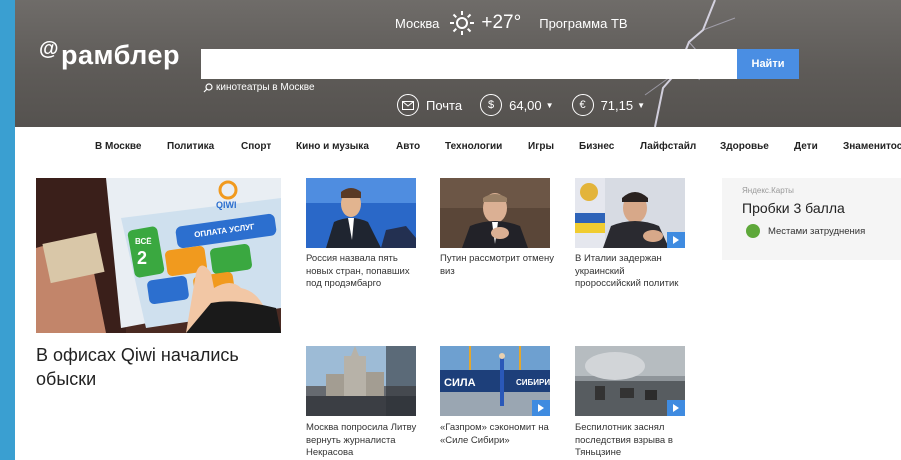  What do you see at coordinates (190, 146) in the screenshot?
I see `nav-item: Политика` at bounding box center [190, 146].